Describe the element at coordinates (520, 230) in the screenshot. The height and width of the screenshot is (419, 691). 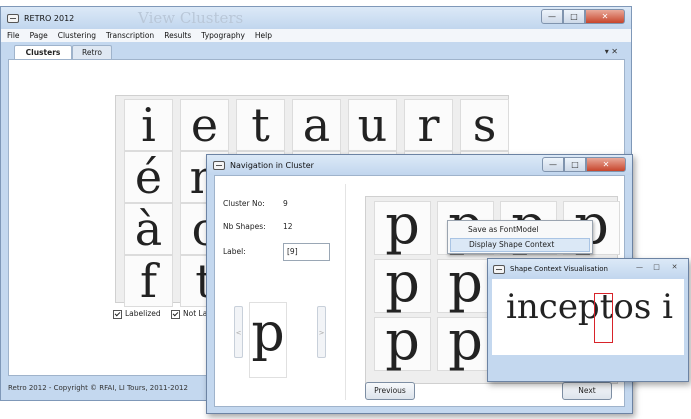
I see `menu-save-fontmodel: Save as FontModel` at that location.